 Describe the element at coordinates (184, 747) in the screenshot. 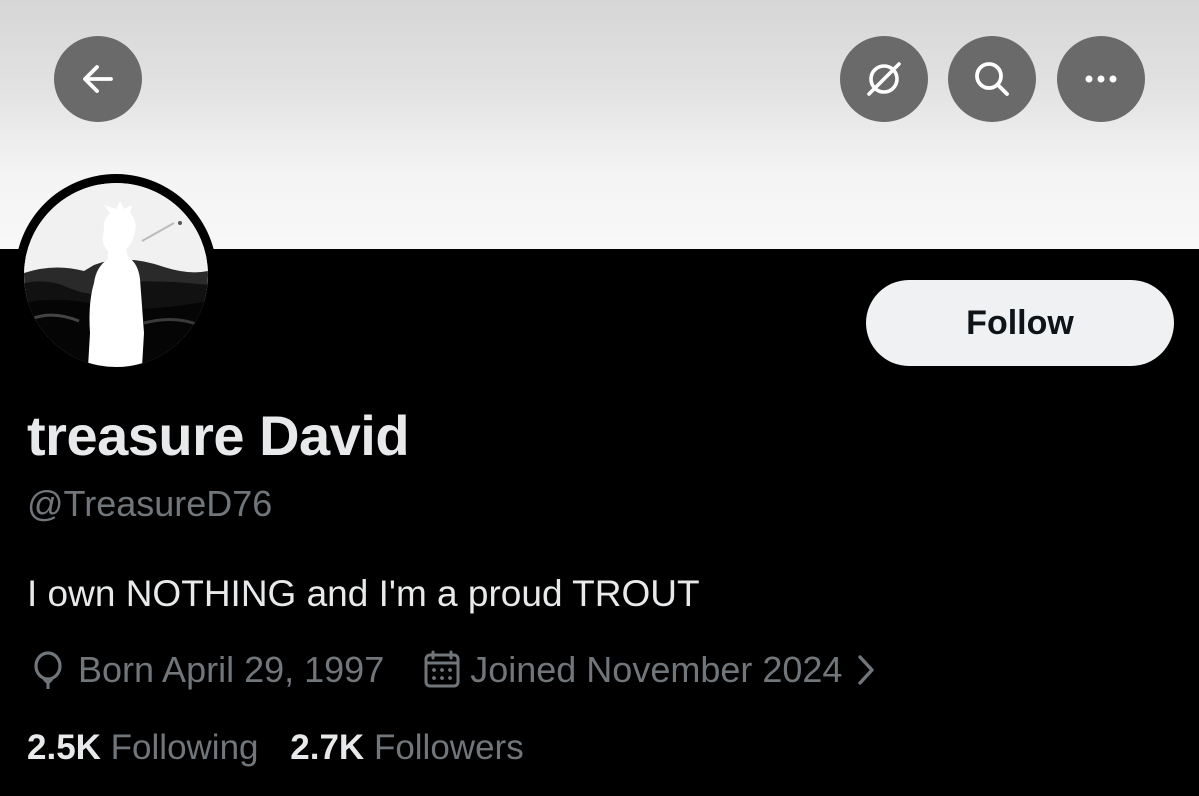

I see `following-label: Following` at that location.